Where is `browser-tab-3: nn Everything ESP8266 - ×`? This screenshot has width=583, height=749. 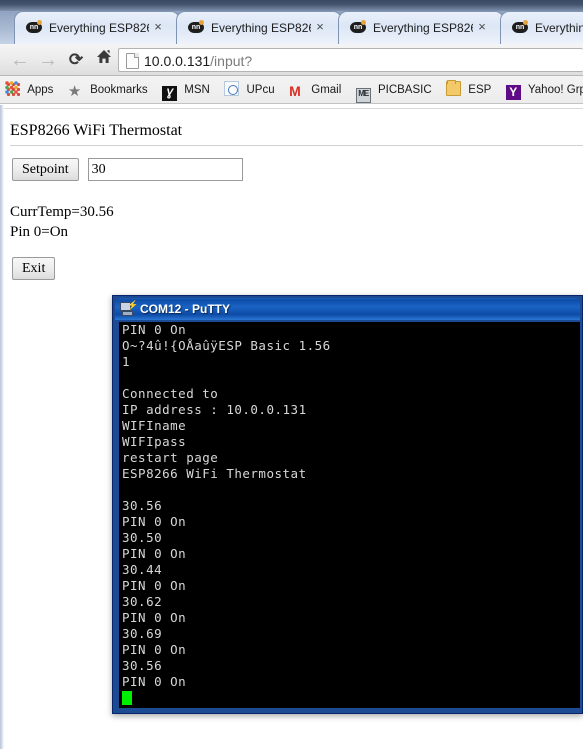
browser-tab-3: nn Everything ESP8266 - × is located at coordinates (421, 27).